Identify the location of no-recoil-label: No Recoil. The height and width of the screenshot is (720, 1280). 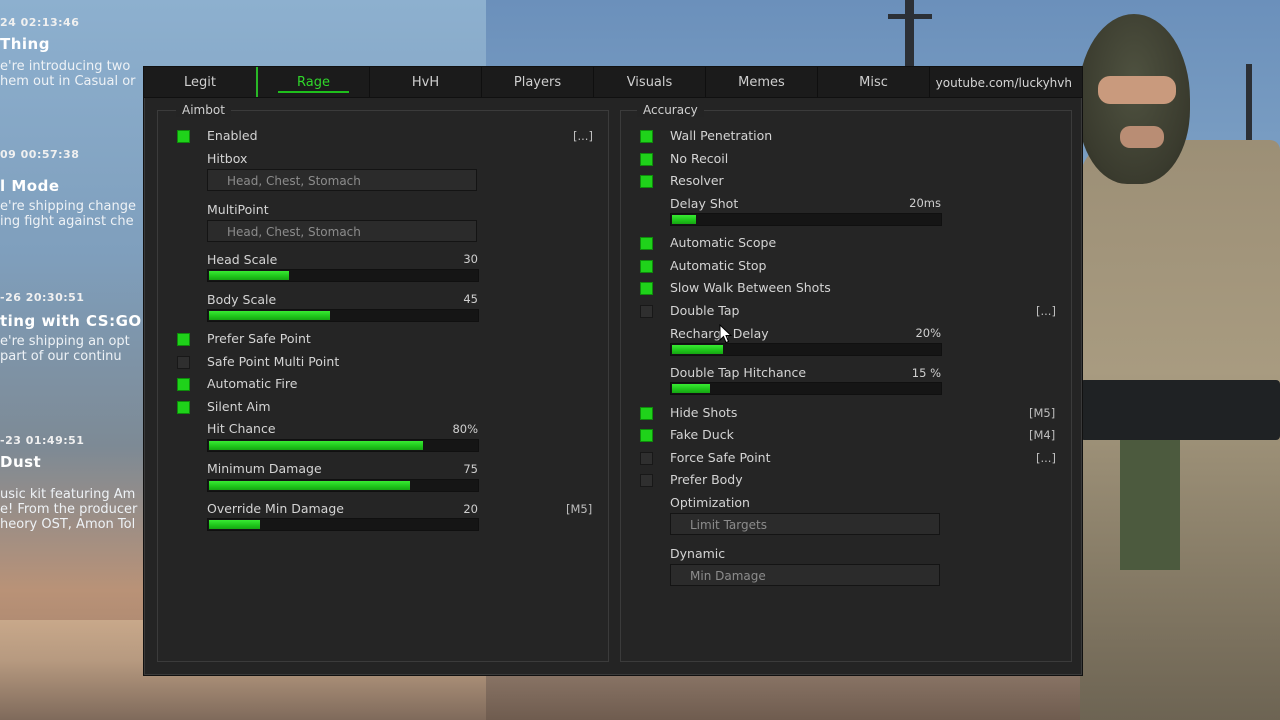
(699, 158).